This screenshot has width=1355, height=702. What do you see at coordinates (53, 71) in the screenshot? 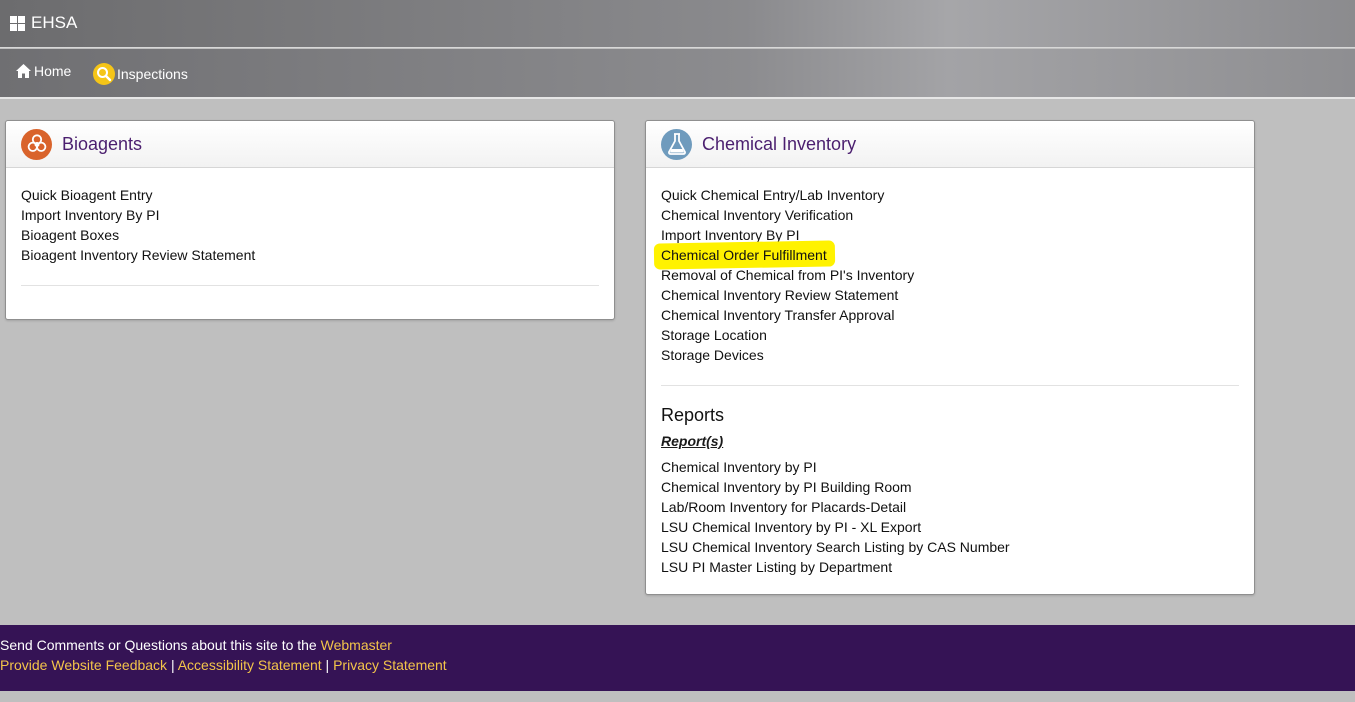
I see `nav-home-label: Home` at bounding box center [53, 71].